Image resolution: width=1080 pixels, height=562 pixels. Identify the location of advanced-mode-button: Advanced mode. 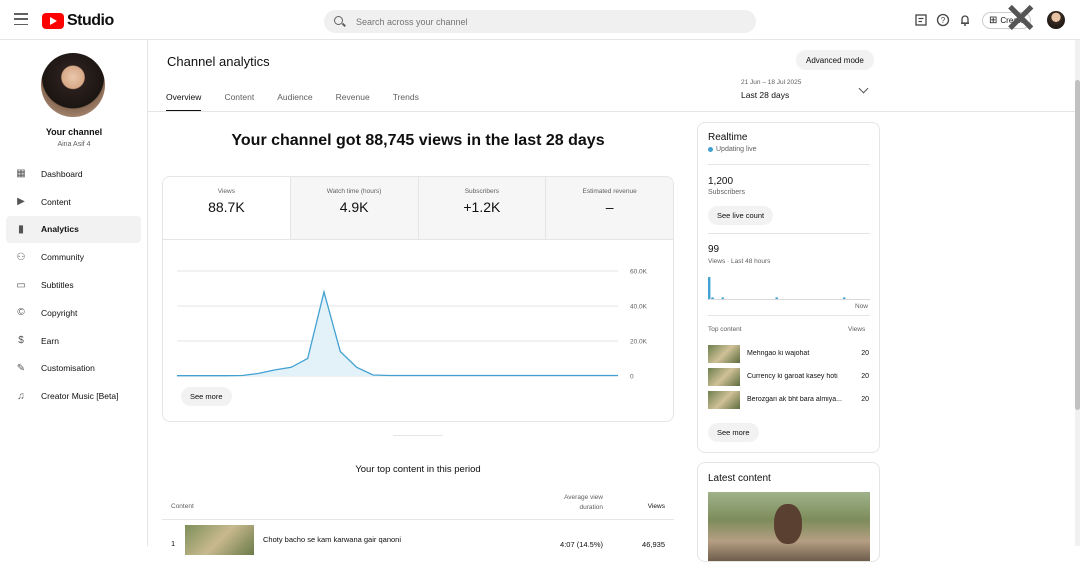
(835, 60).